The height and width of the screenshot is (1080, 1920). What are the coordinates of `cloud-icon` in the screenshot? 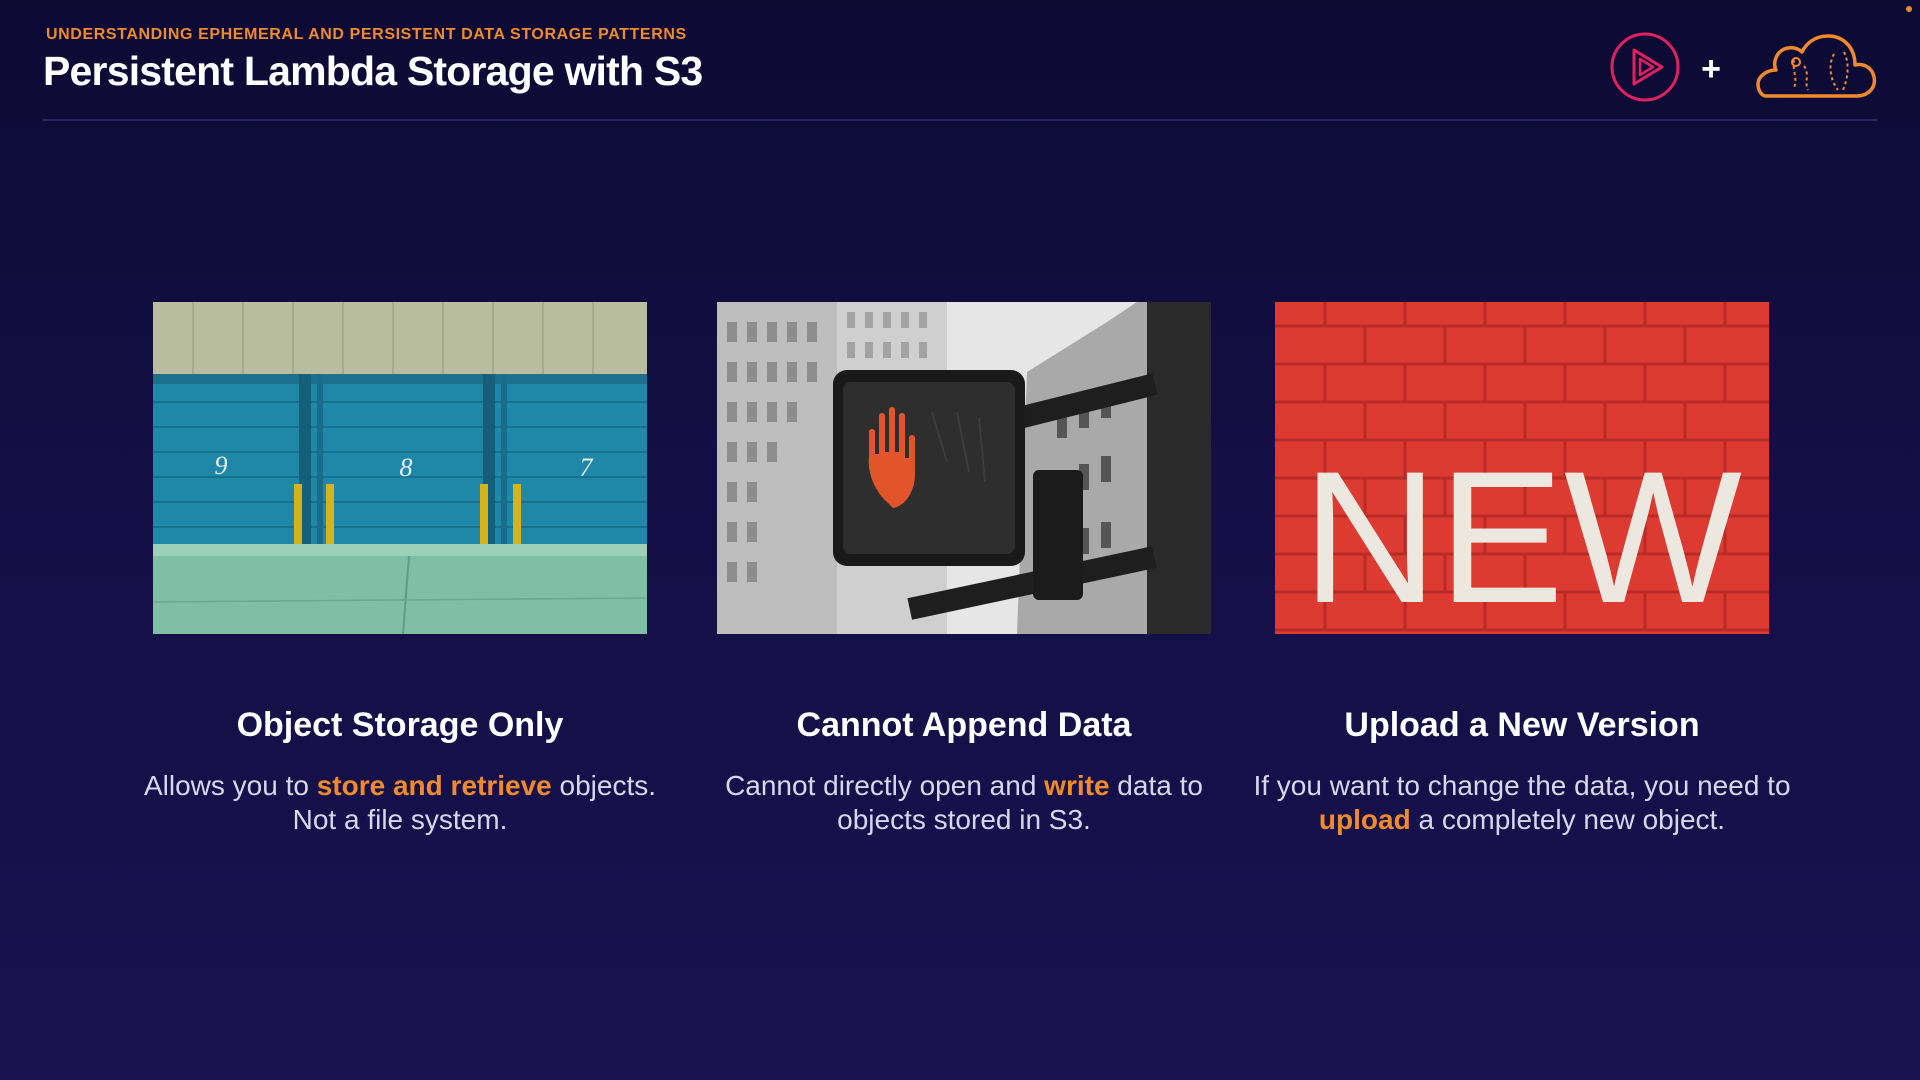 It's located at (1816, 66).